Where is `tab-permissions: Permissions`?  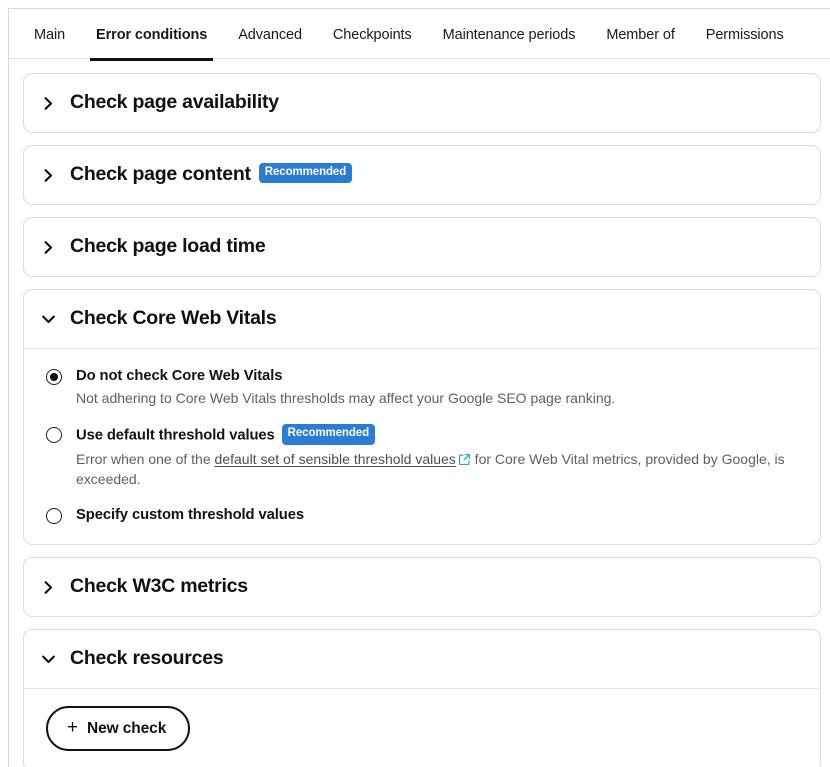
tab-permissions: Permissions is located at coordinates (745, 34).